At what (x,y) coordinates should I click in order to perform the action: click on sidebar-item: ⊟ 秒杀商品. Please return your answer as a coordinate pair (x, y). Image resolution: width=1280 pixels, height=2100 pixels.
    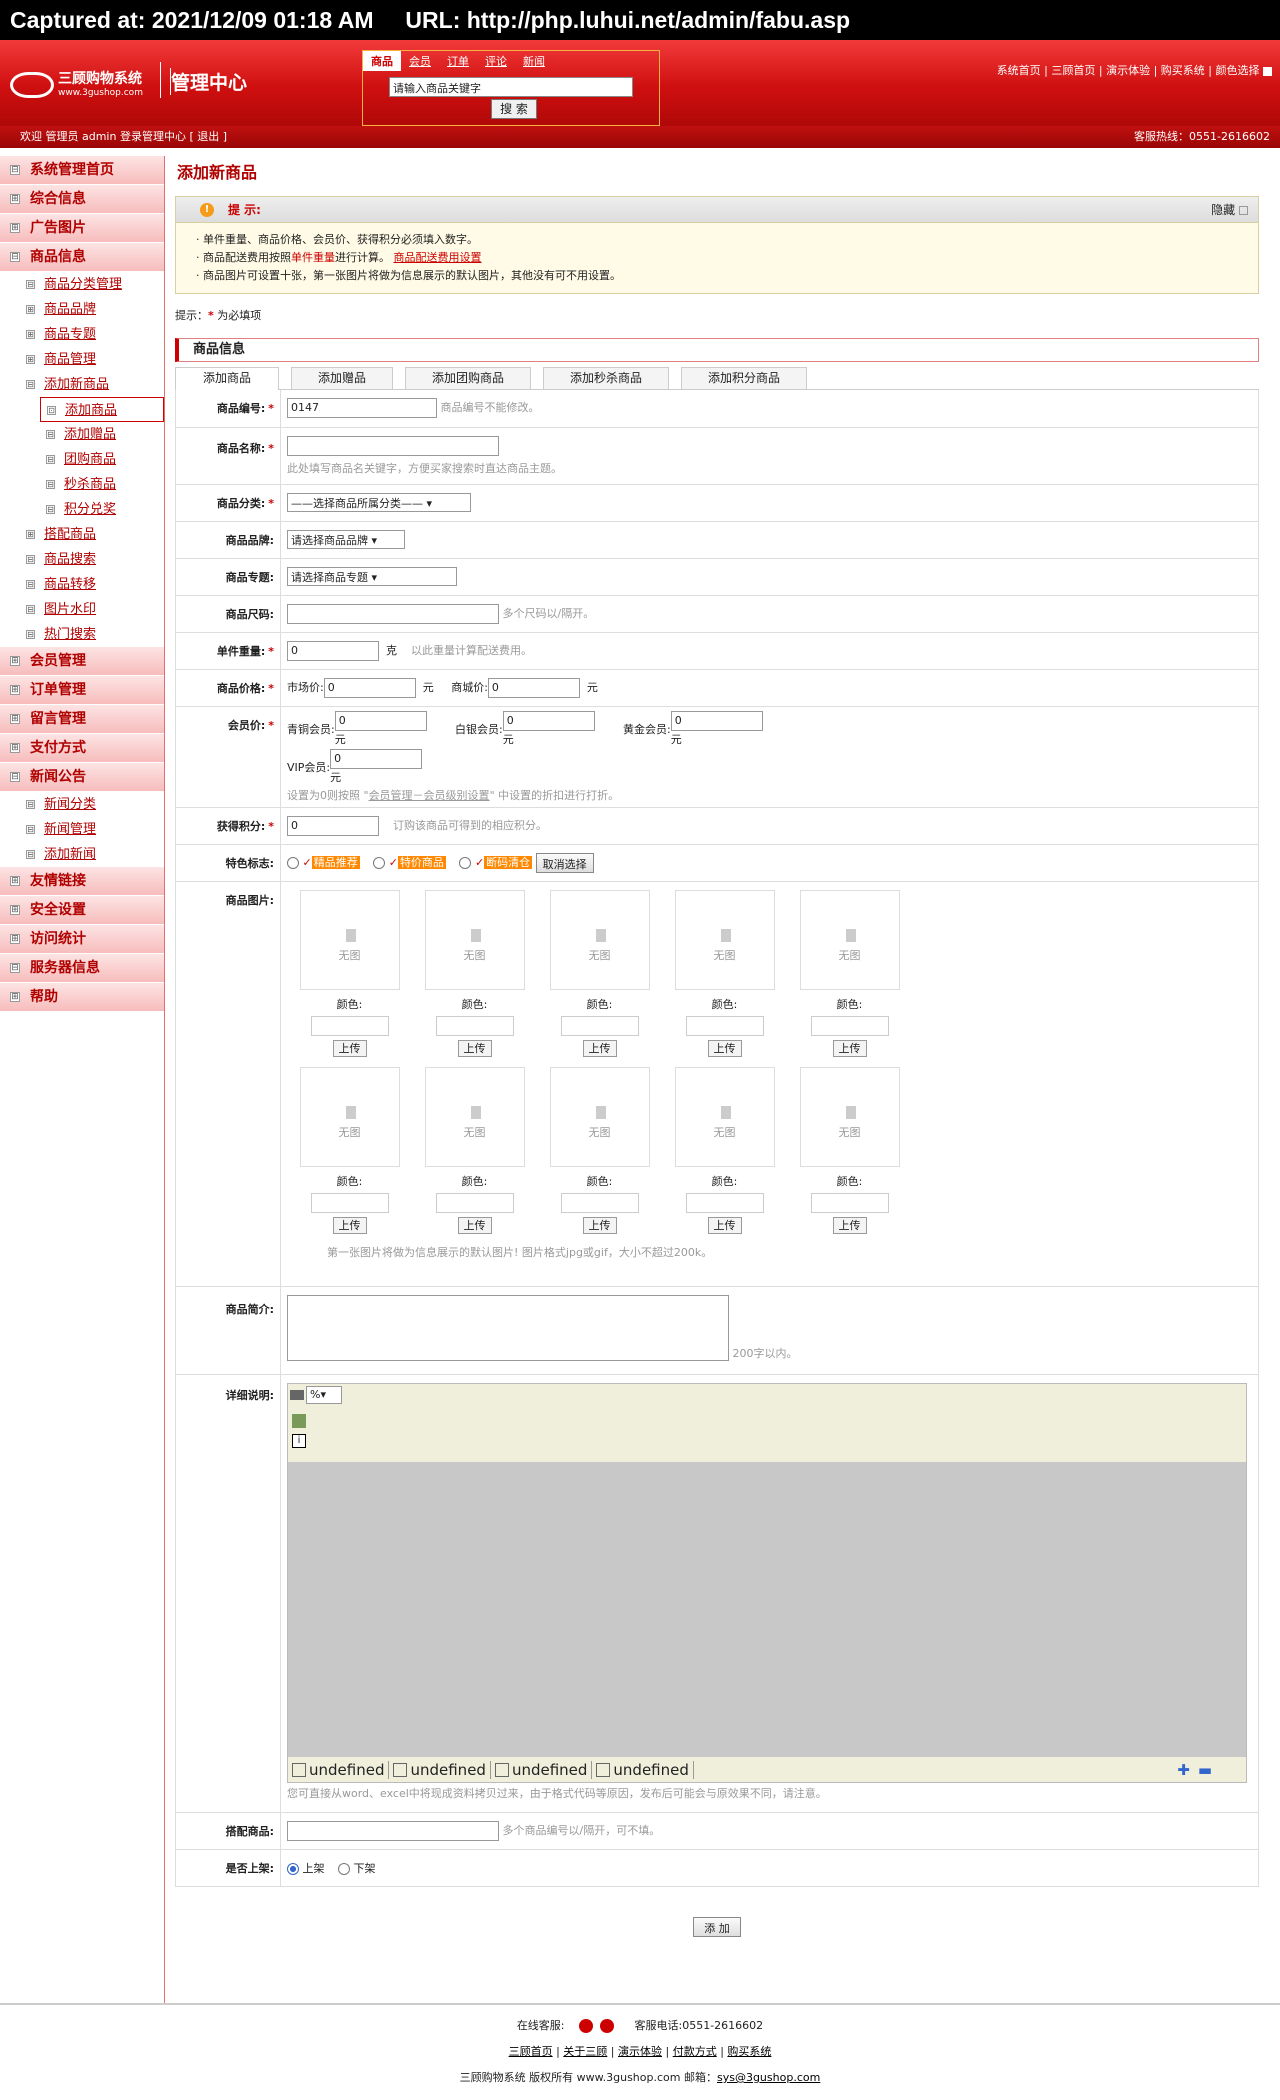
    Looking at the image, I should click on (82, 484).